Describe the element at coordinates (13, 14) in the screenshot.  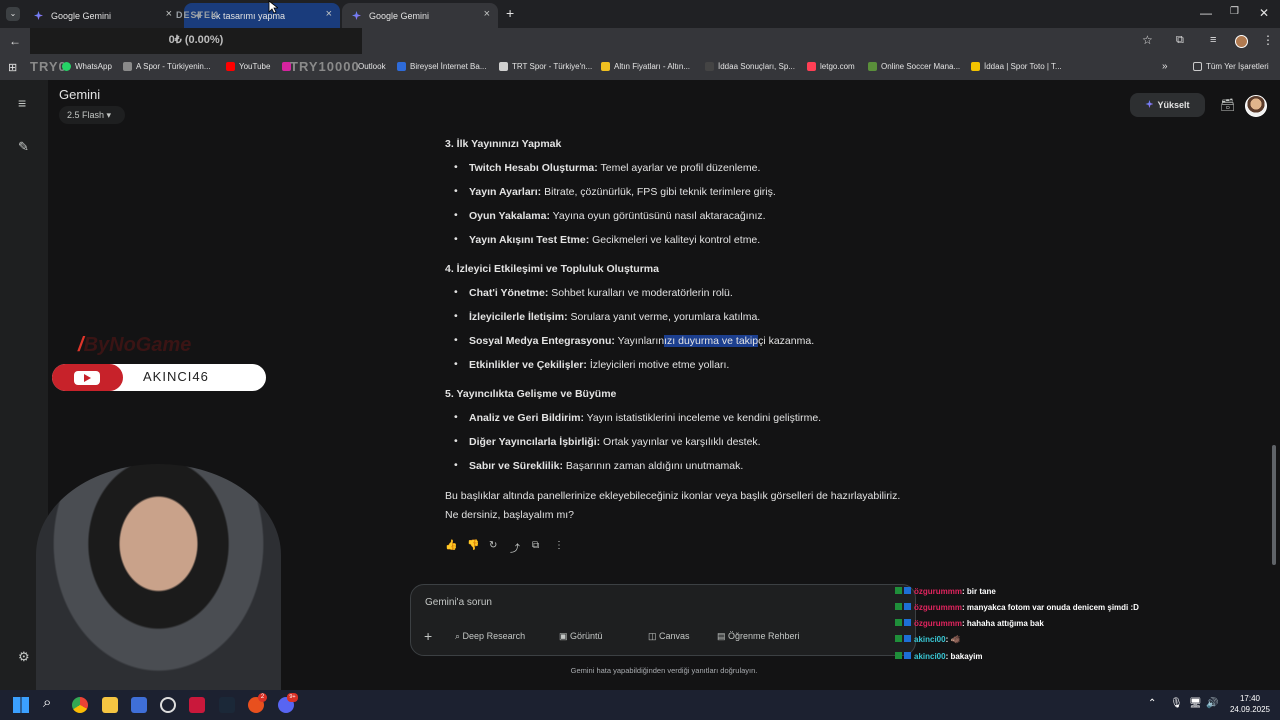
I see `tab-search-icon: ⌄` at that location.